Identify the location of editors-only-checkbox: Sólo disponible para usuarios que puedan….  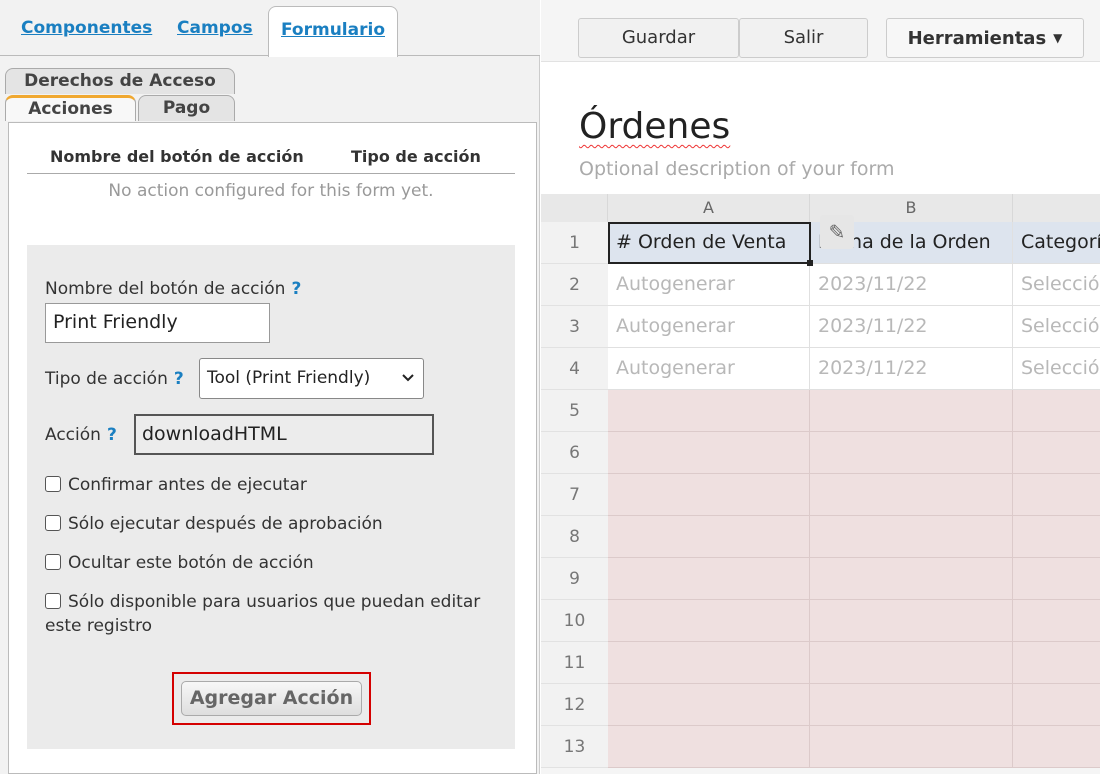
(270, 614).